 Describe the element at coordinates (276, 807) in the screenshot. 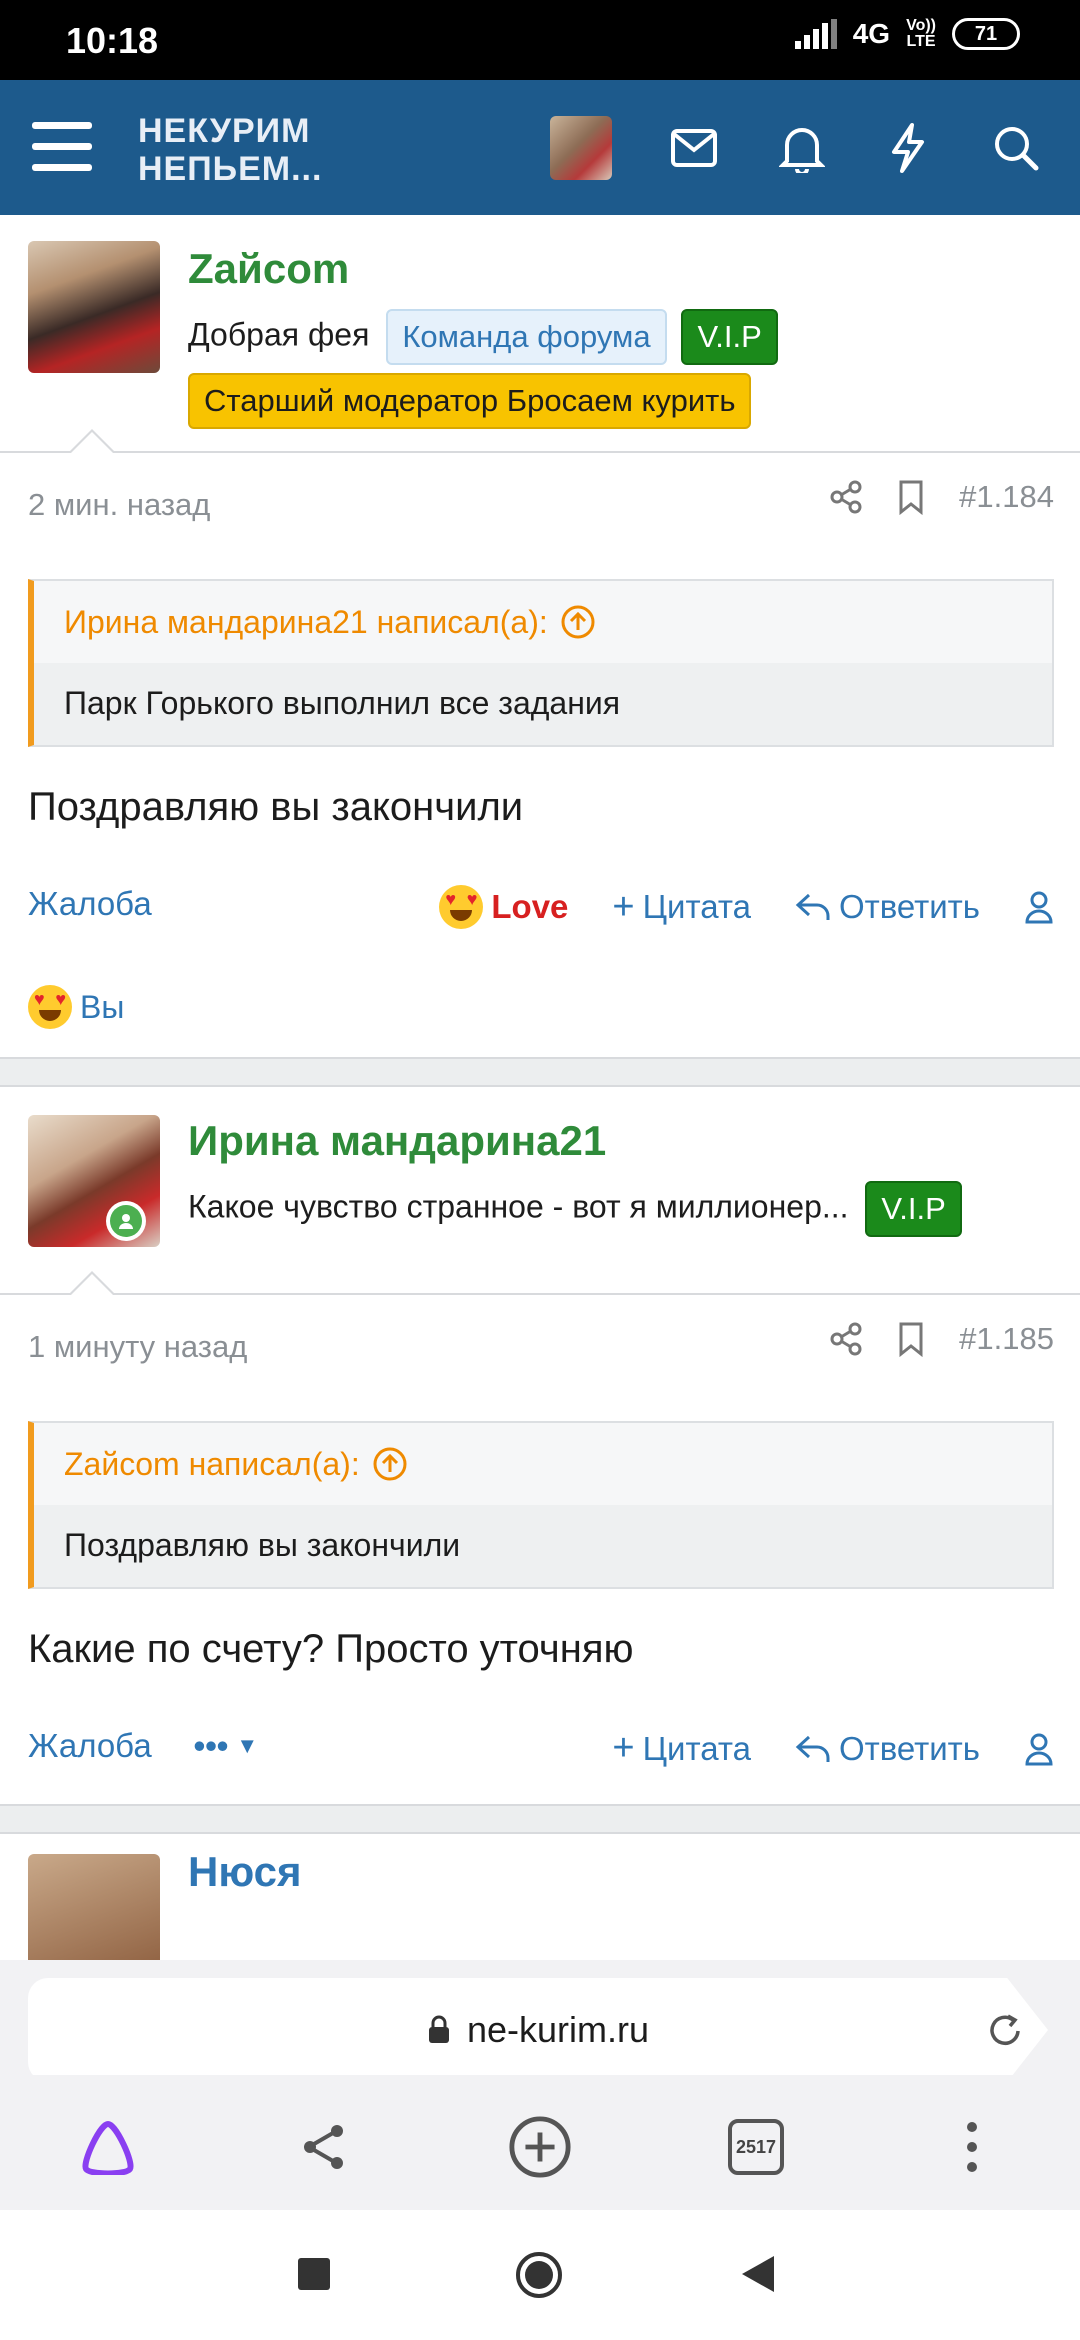

I see `post-message: Поздравляю вы закончили` at that location.